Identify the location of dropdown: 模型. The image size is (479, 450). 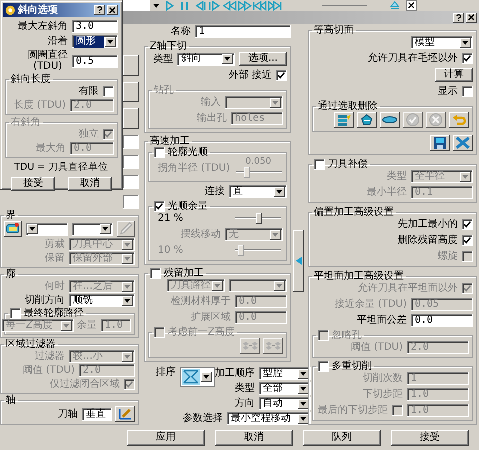
(442, 42).